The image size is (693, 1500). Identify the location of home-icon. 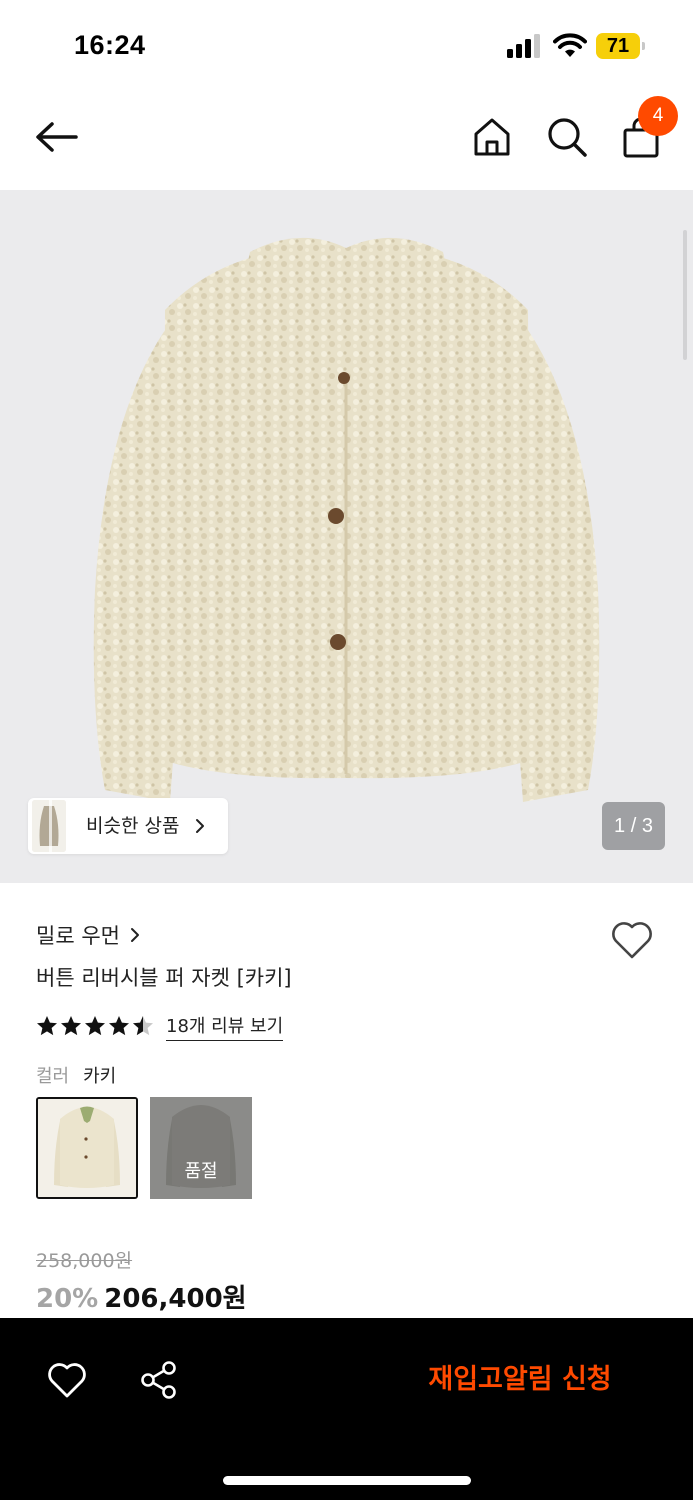
(492, 137).